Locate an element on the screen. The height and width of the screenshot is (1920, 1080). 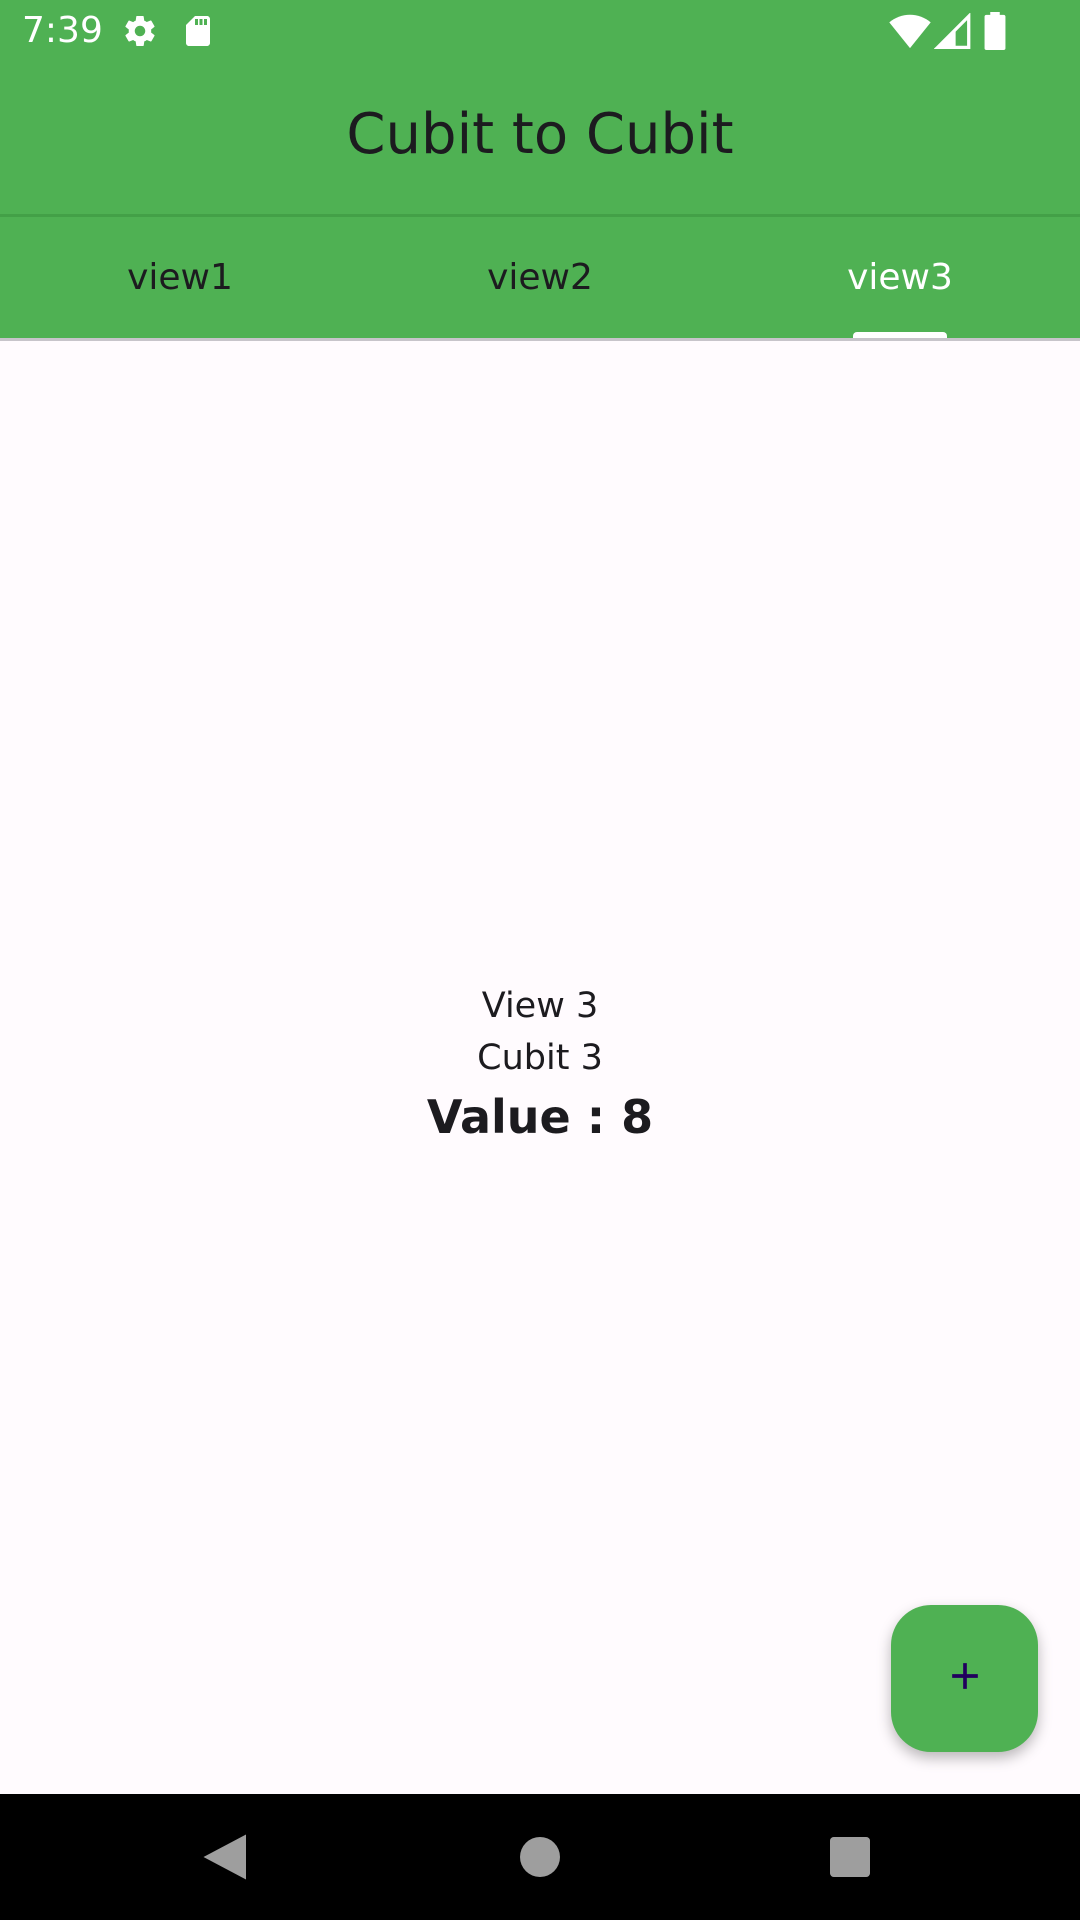
tab-view3: view3 is located at coordinates (900, 277).